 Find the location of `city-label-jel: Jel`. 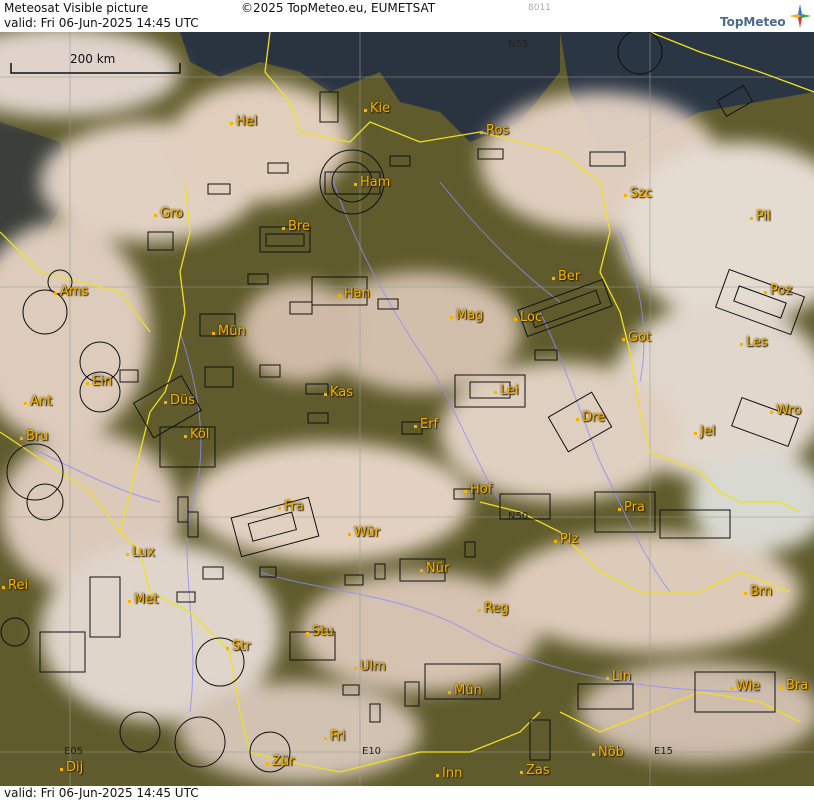

city-label-jel: Jel is located at coordinates (704, 431).